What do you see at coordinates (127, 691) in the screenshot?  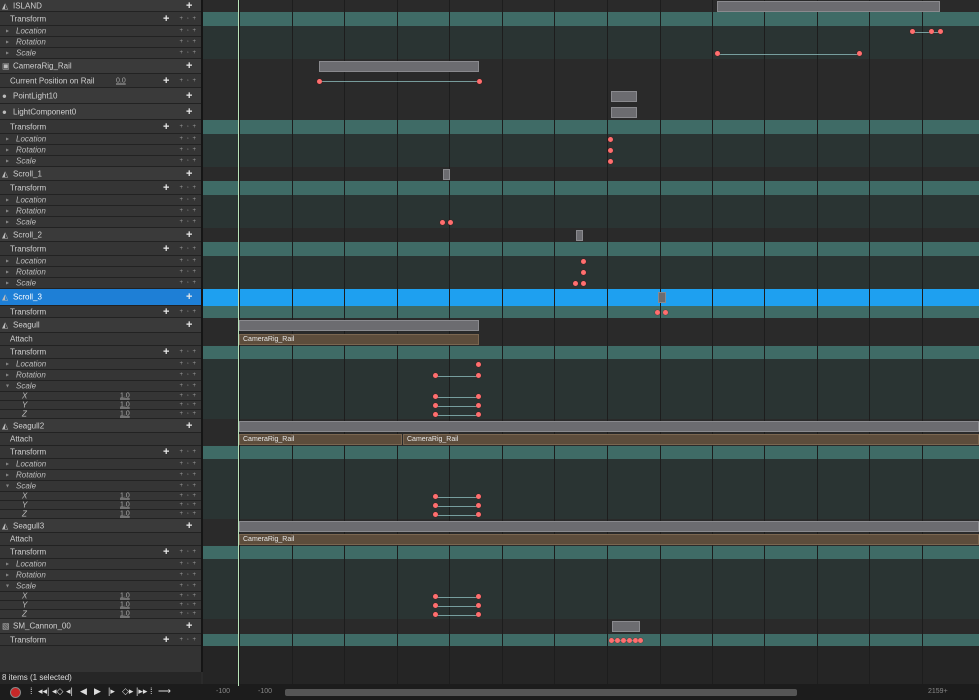 I see `next-key-icon: ◇▸` at bounding box center [127, 691].